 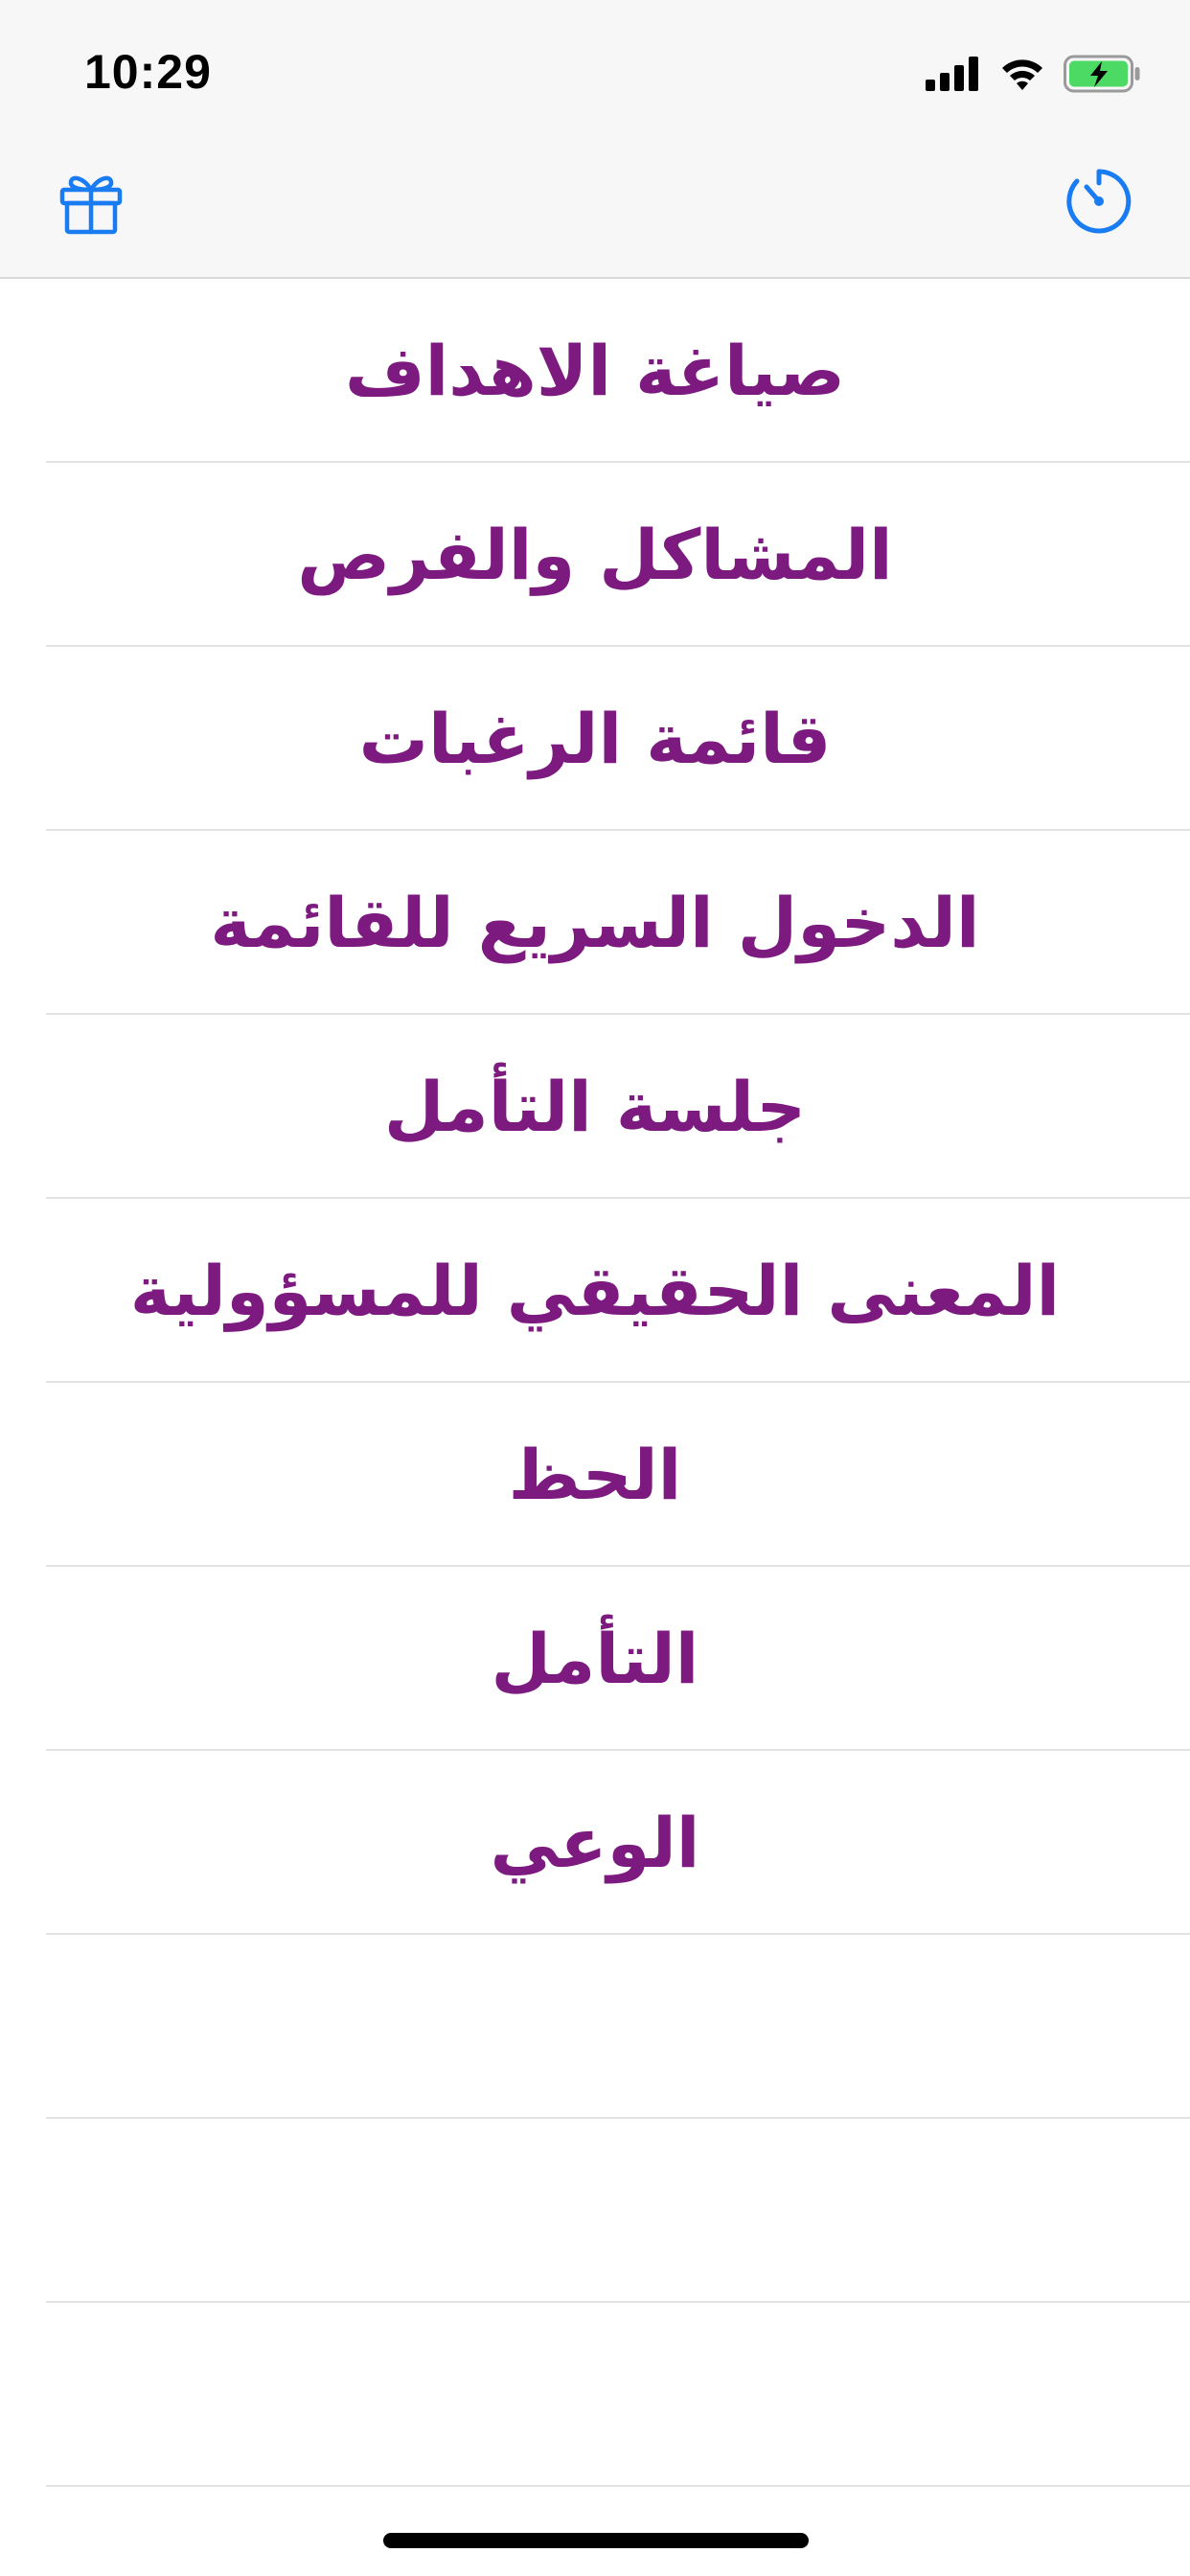 I want to click on list-item: صياغة الاهداف, so click(x=595, y=371).